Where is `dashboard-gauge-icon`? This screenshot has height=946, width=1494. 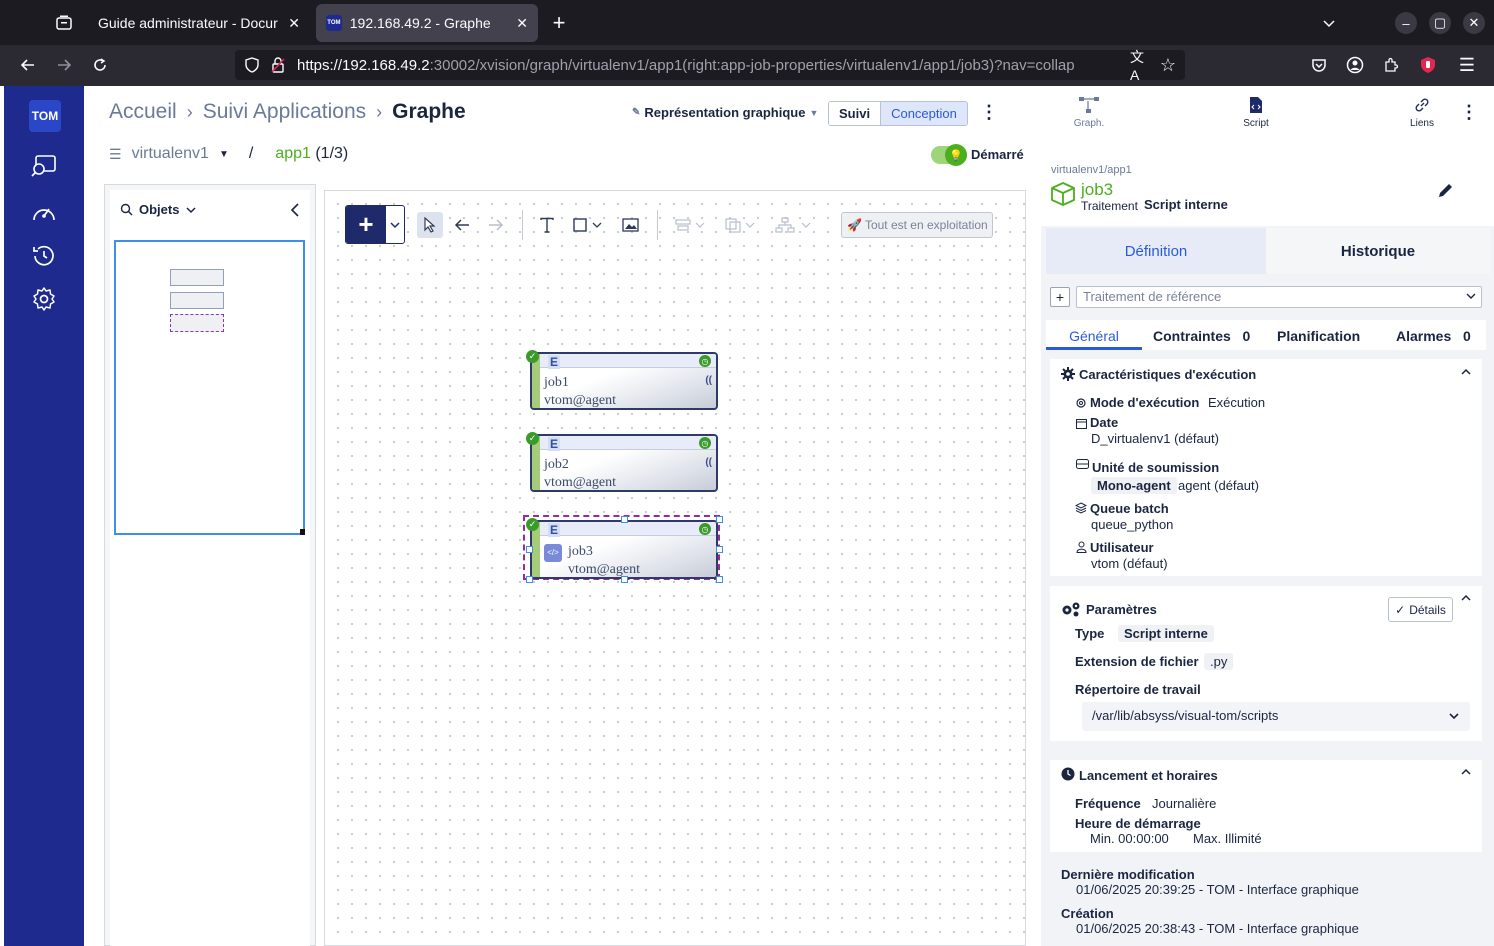 dashboard-gauge-icon is located at coordinates (44, 213).